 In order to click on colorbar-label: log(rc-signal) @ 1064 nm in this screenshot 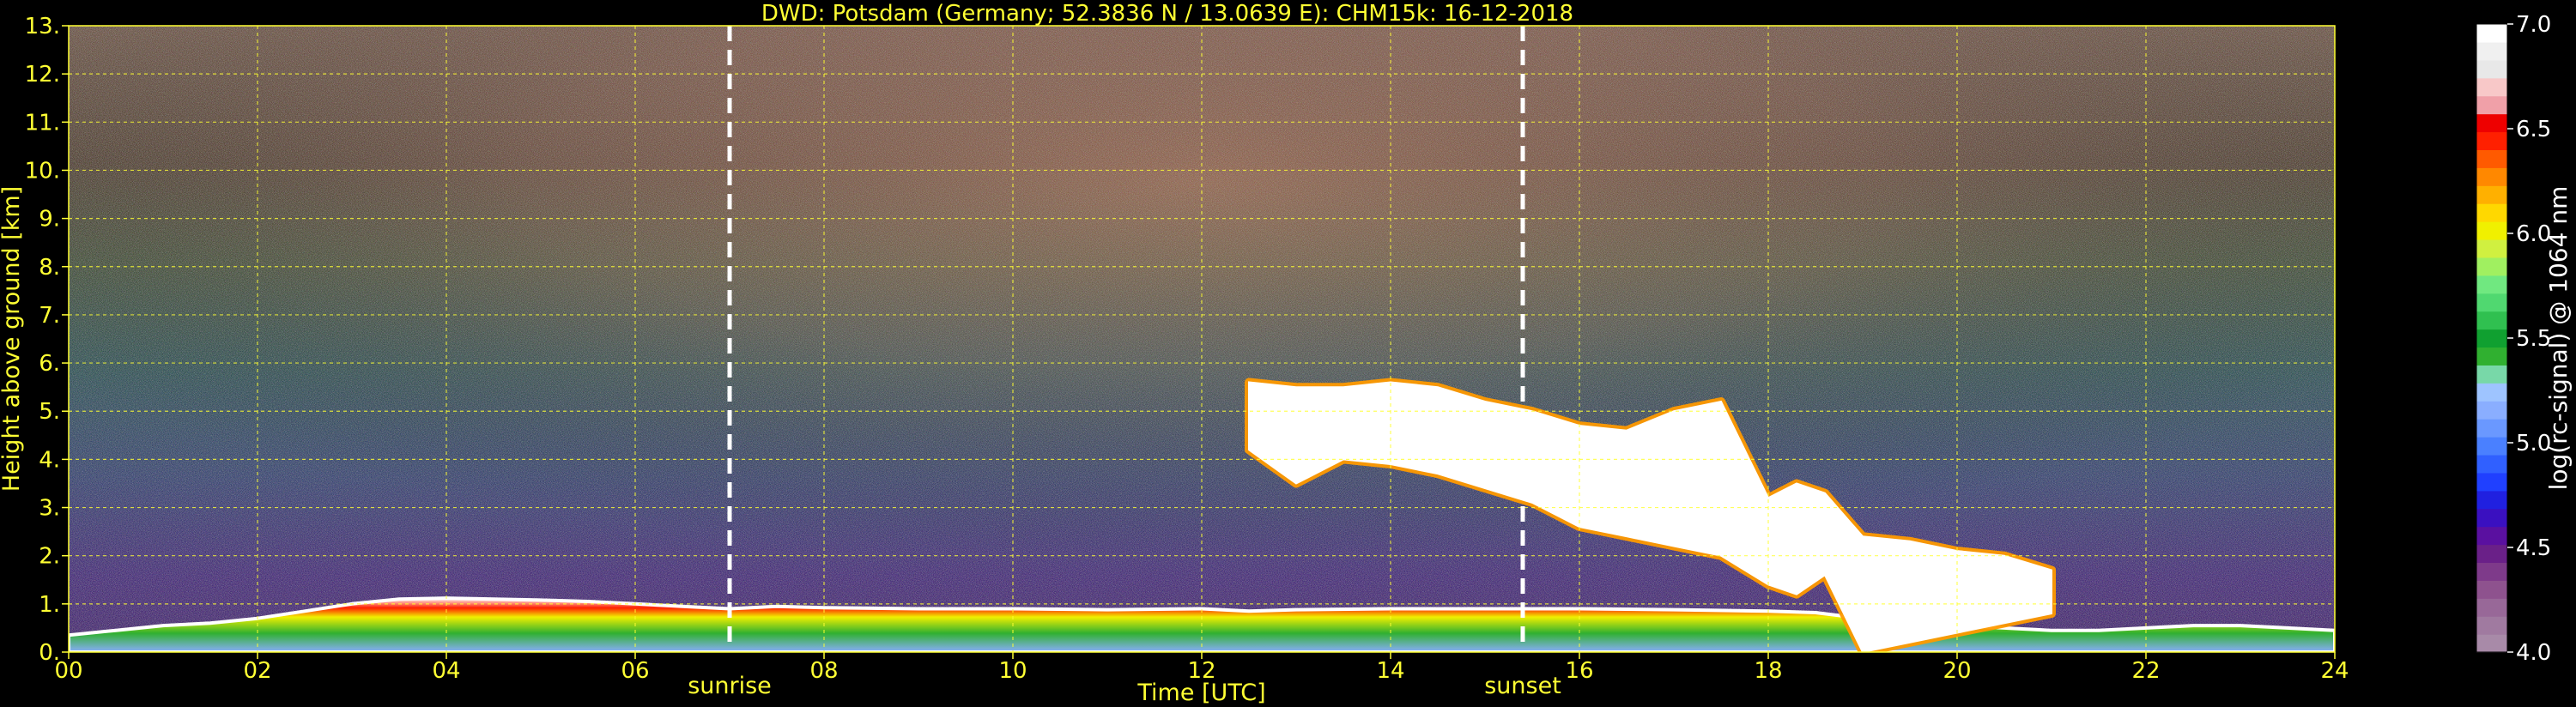, I will do `click(2558, 338)`.